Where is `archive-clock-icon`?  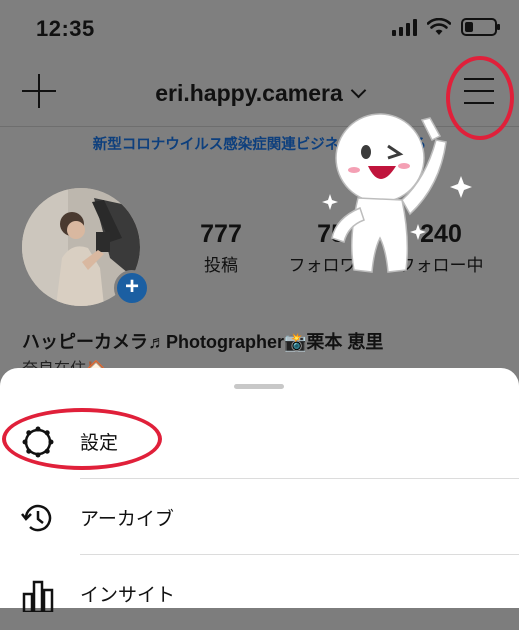 archive-clock-icon is located at coordinates (36, 518).